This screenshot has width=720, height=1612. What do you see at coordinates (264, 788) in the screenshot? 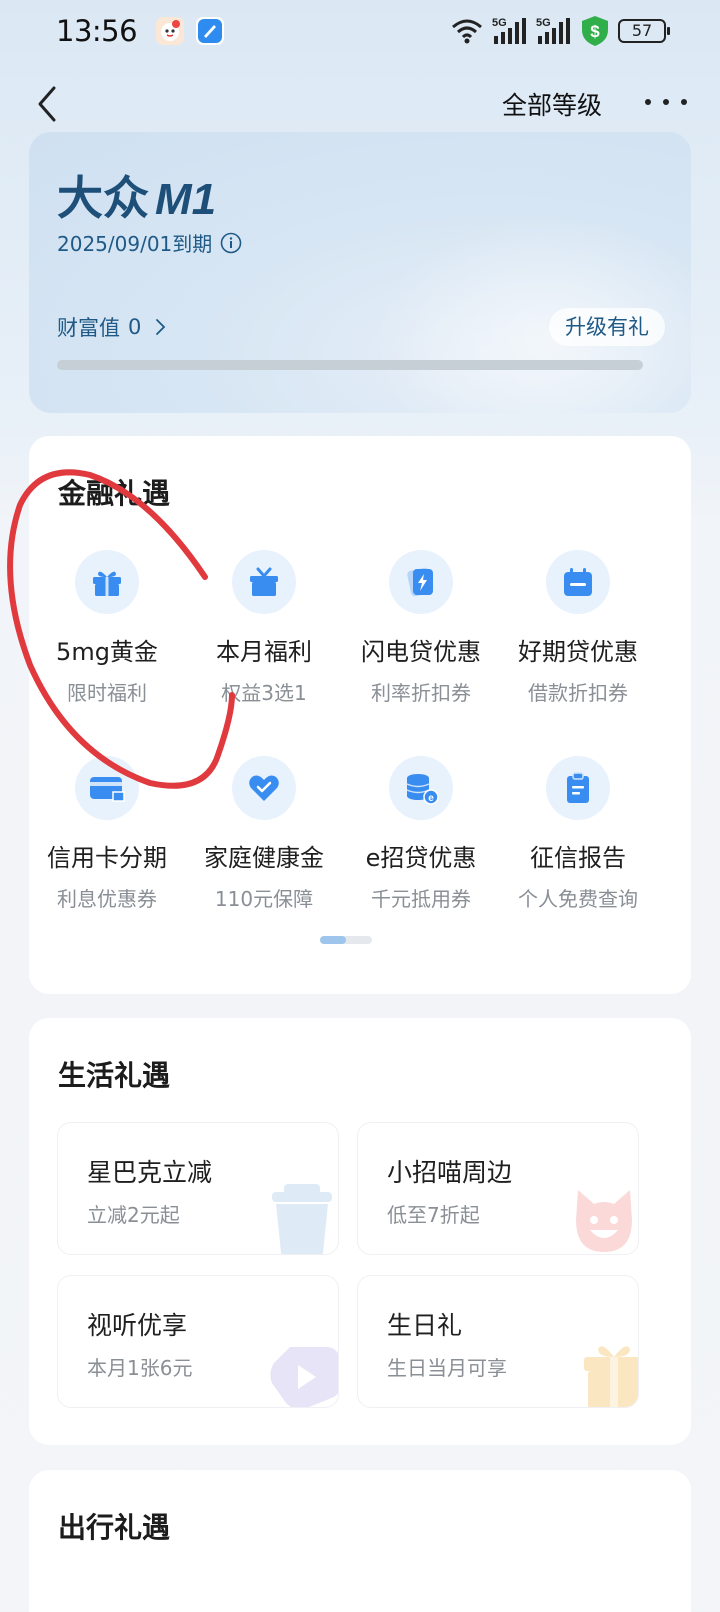
I see `heart-check-icon` at bounding box center [264, 788].